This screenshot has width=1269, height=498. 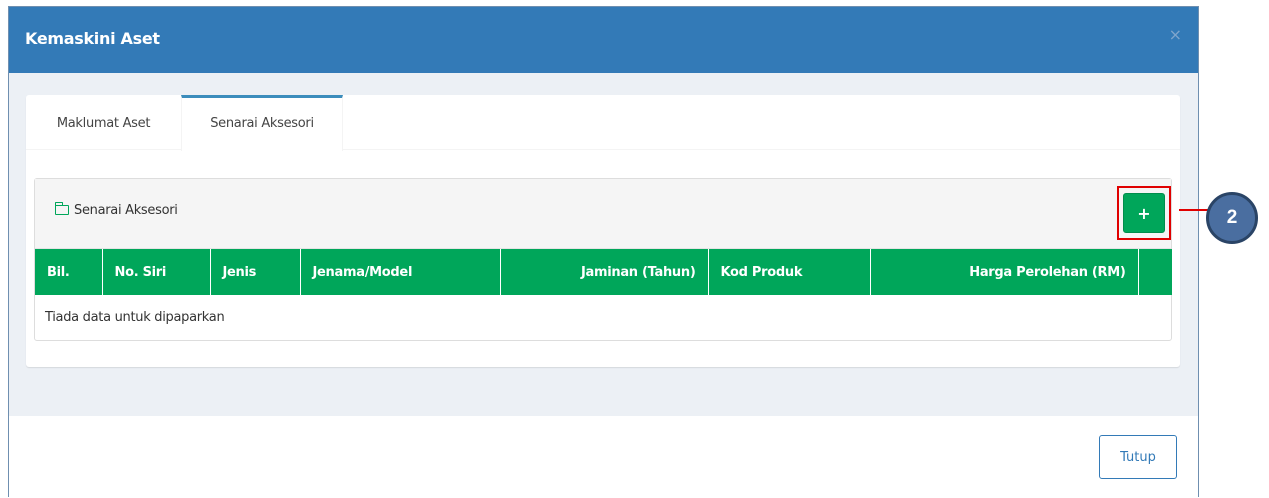 What do you see at coordinates (1232, 218) in the screenshot?
I see `callout-badge: 2` at bounding box center [1232, 218].